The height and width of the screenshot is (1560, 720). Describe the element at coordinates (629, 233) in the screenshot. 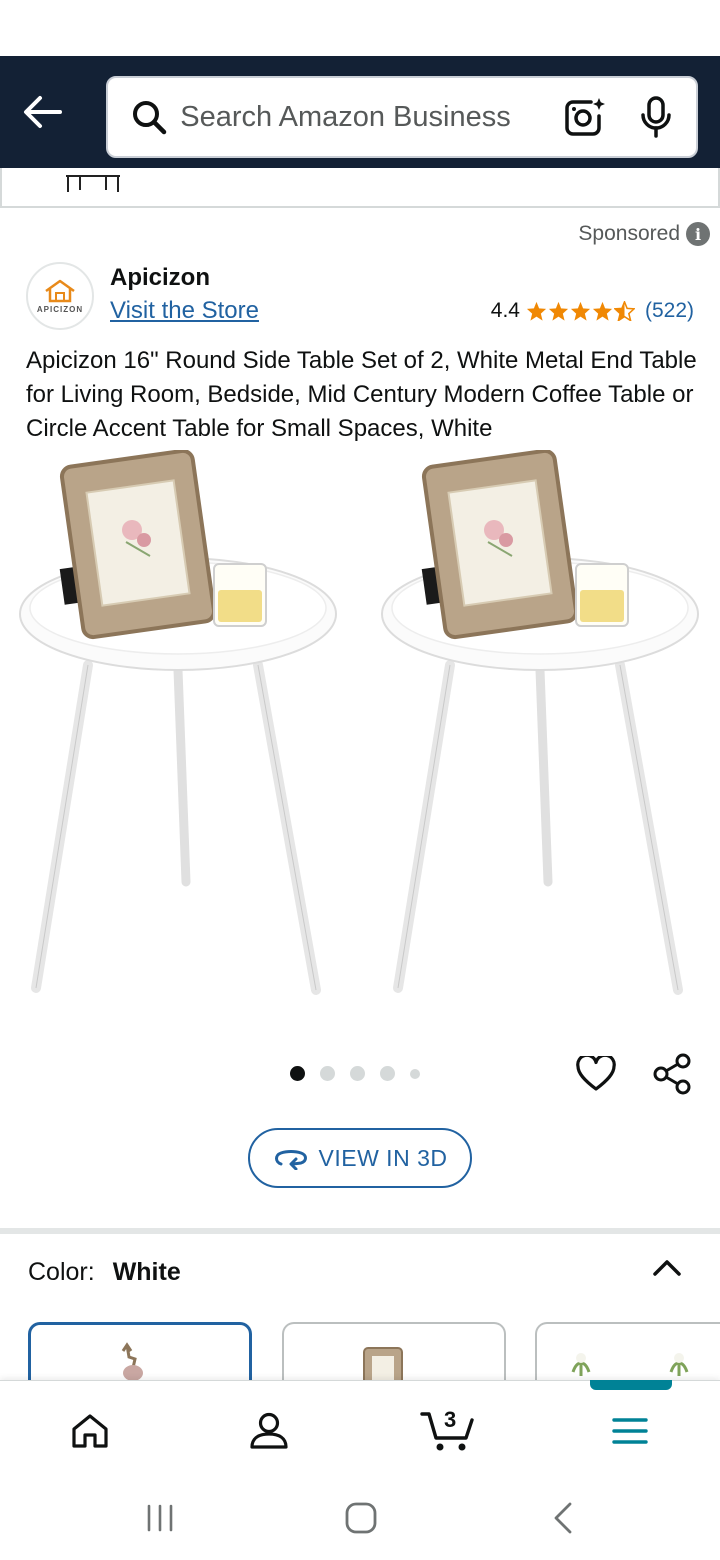

I see `sponsored-text: Sponsored` at that location.